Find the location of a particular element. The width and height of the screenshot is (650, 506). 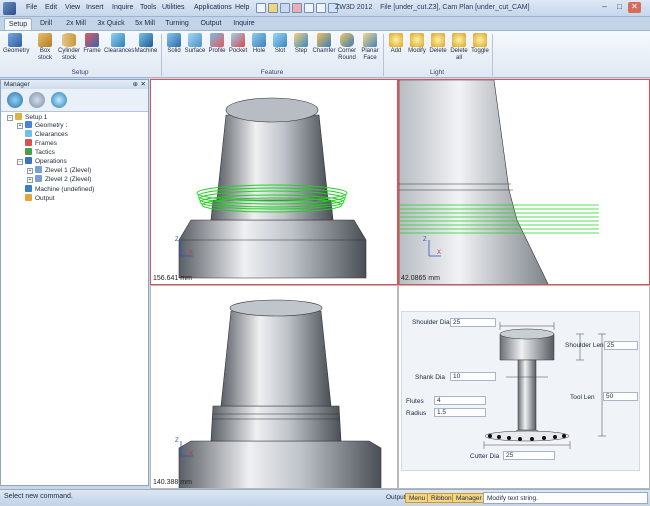

app-logo-icon is located at coordinates (9, 8).